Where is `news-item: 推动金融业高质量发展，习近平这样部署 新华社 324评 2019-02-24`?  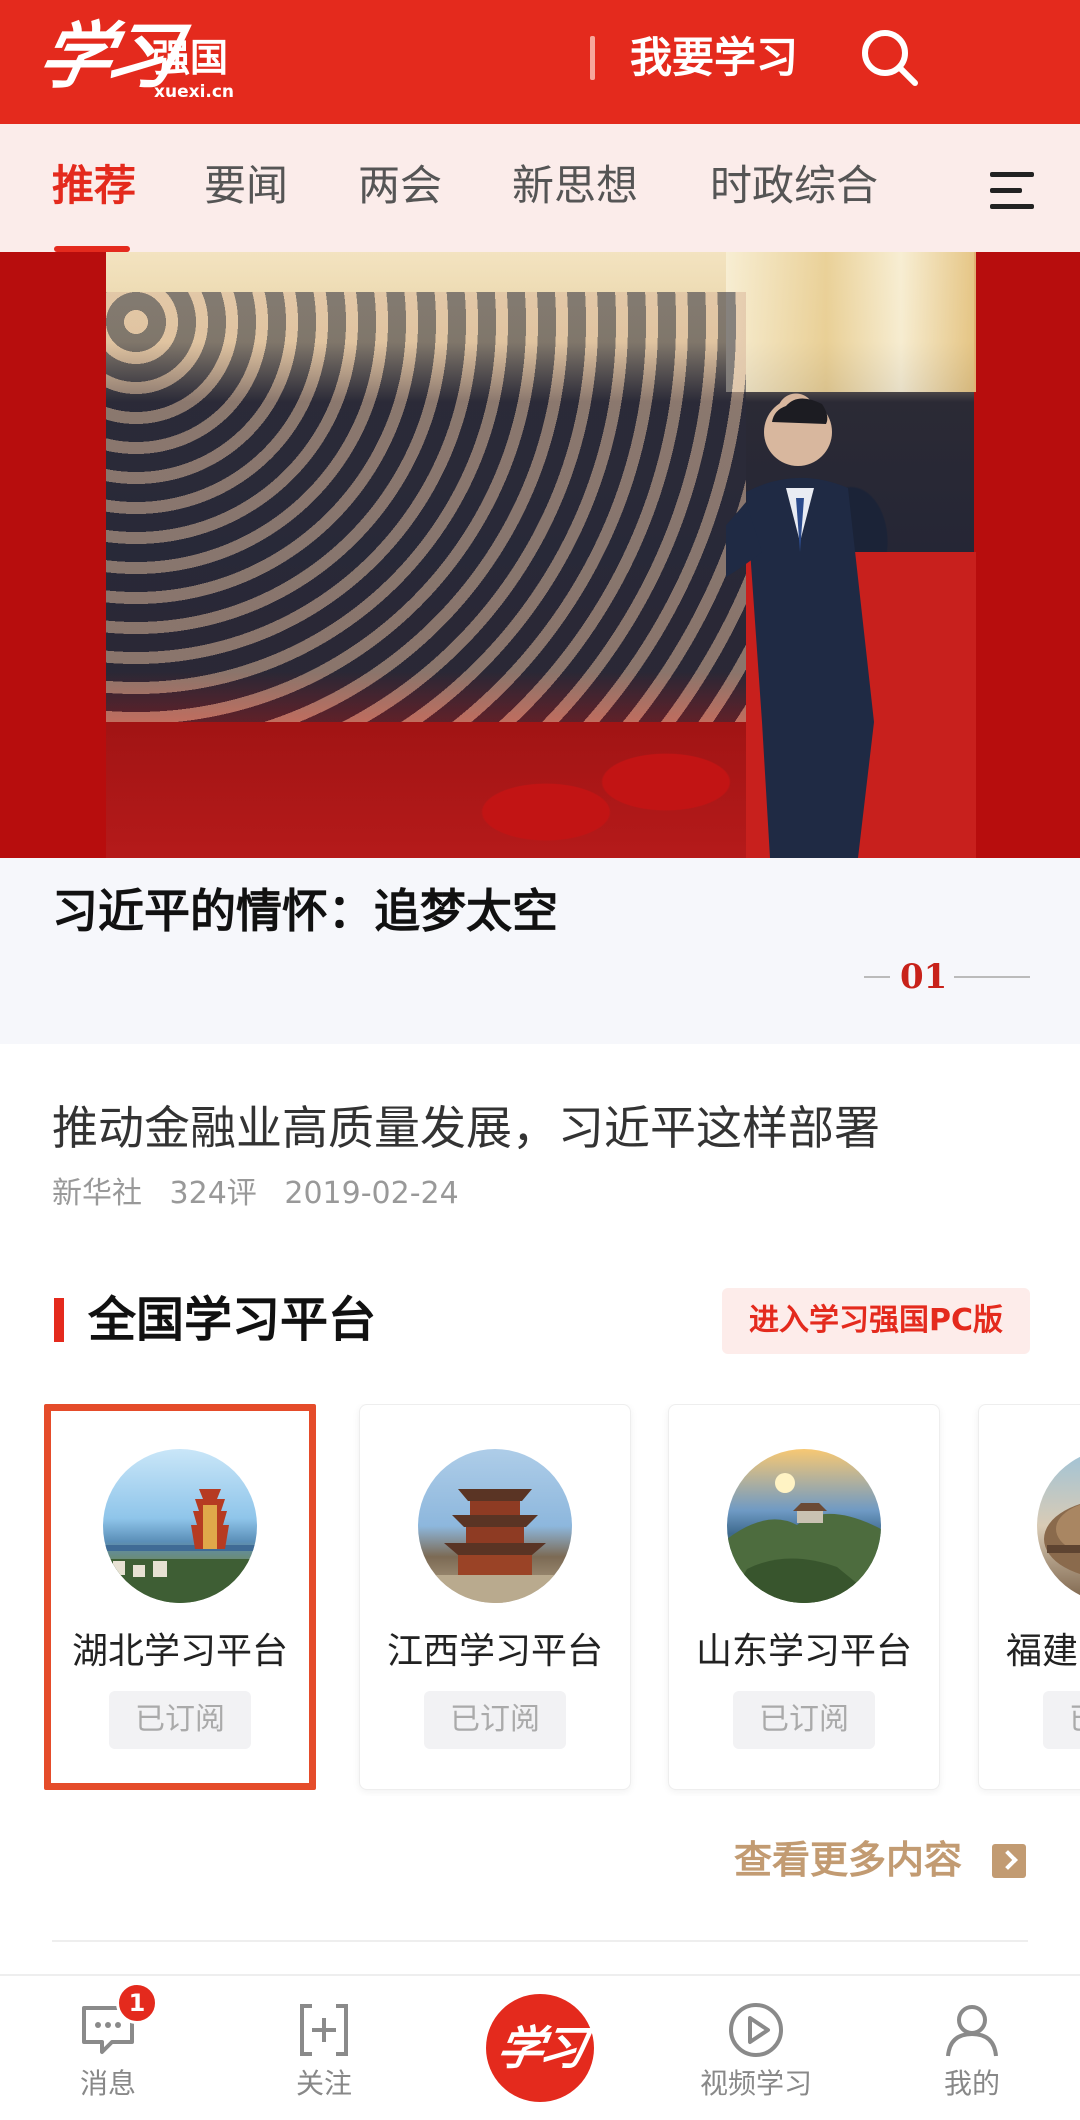
news-item: 推动金融业高质量发展，习近平这样部署 新华社 324评 2019-02-24 is located at coordinates (540, 1159).